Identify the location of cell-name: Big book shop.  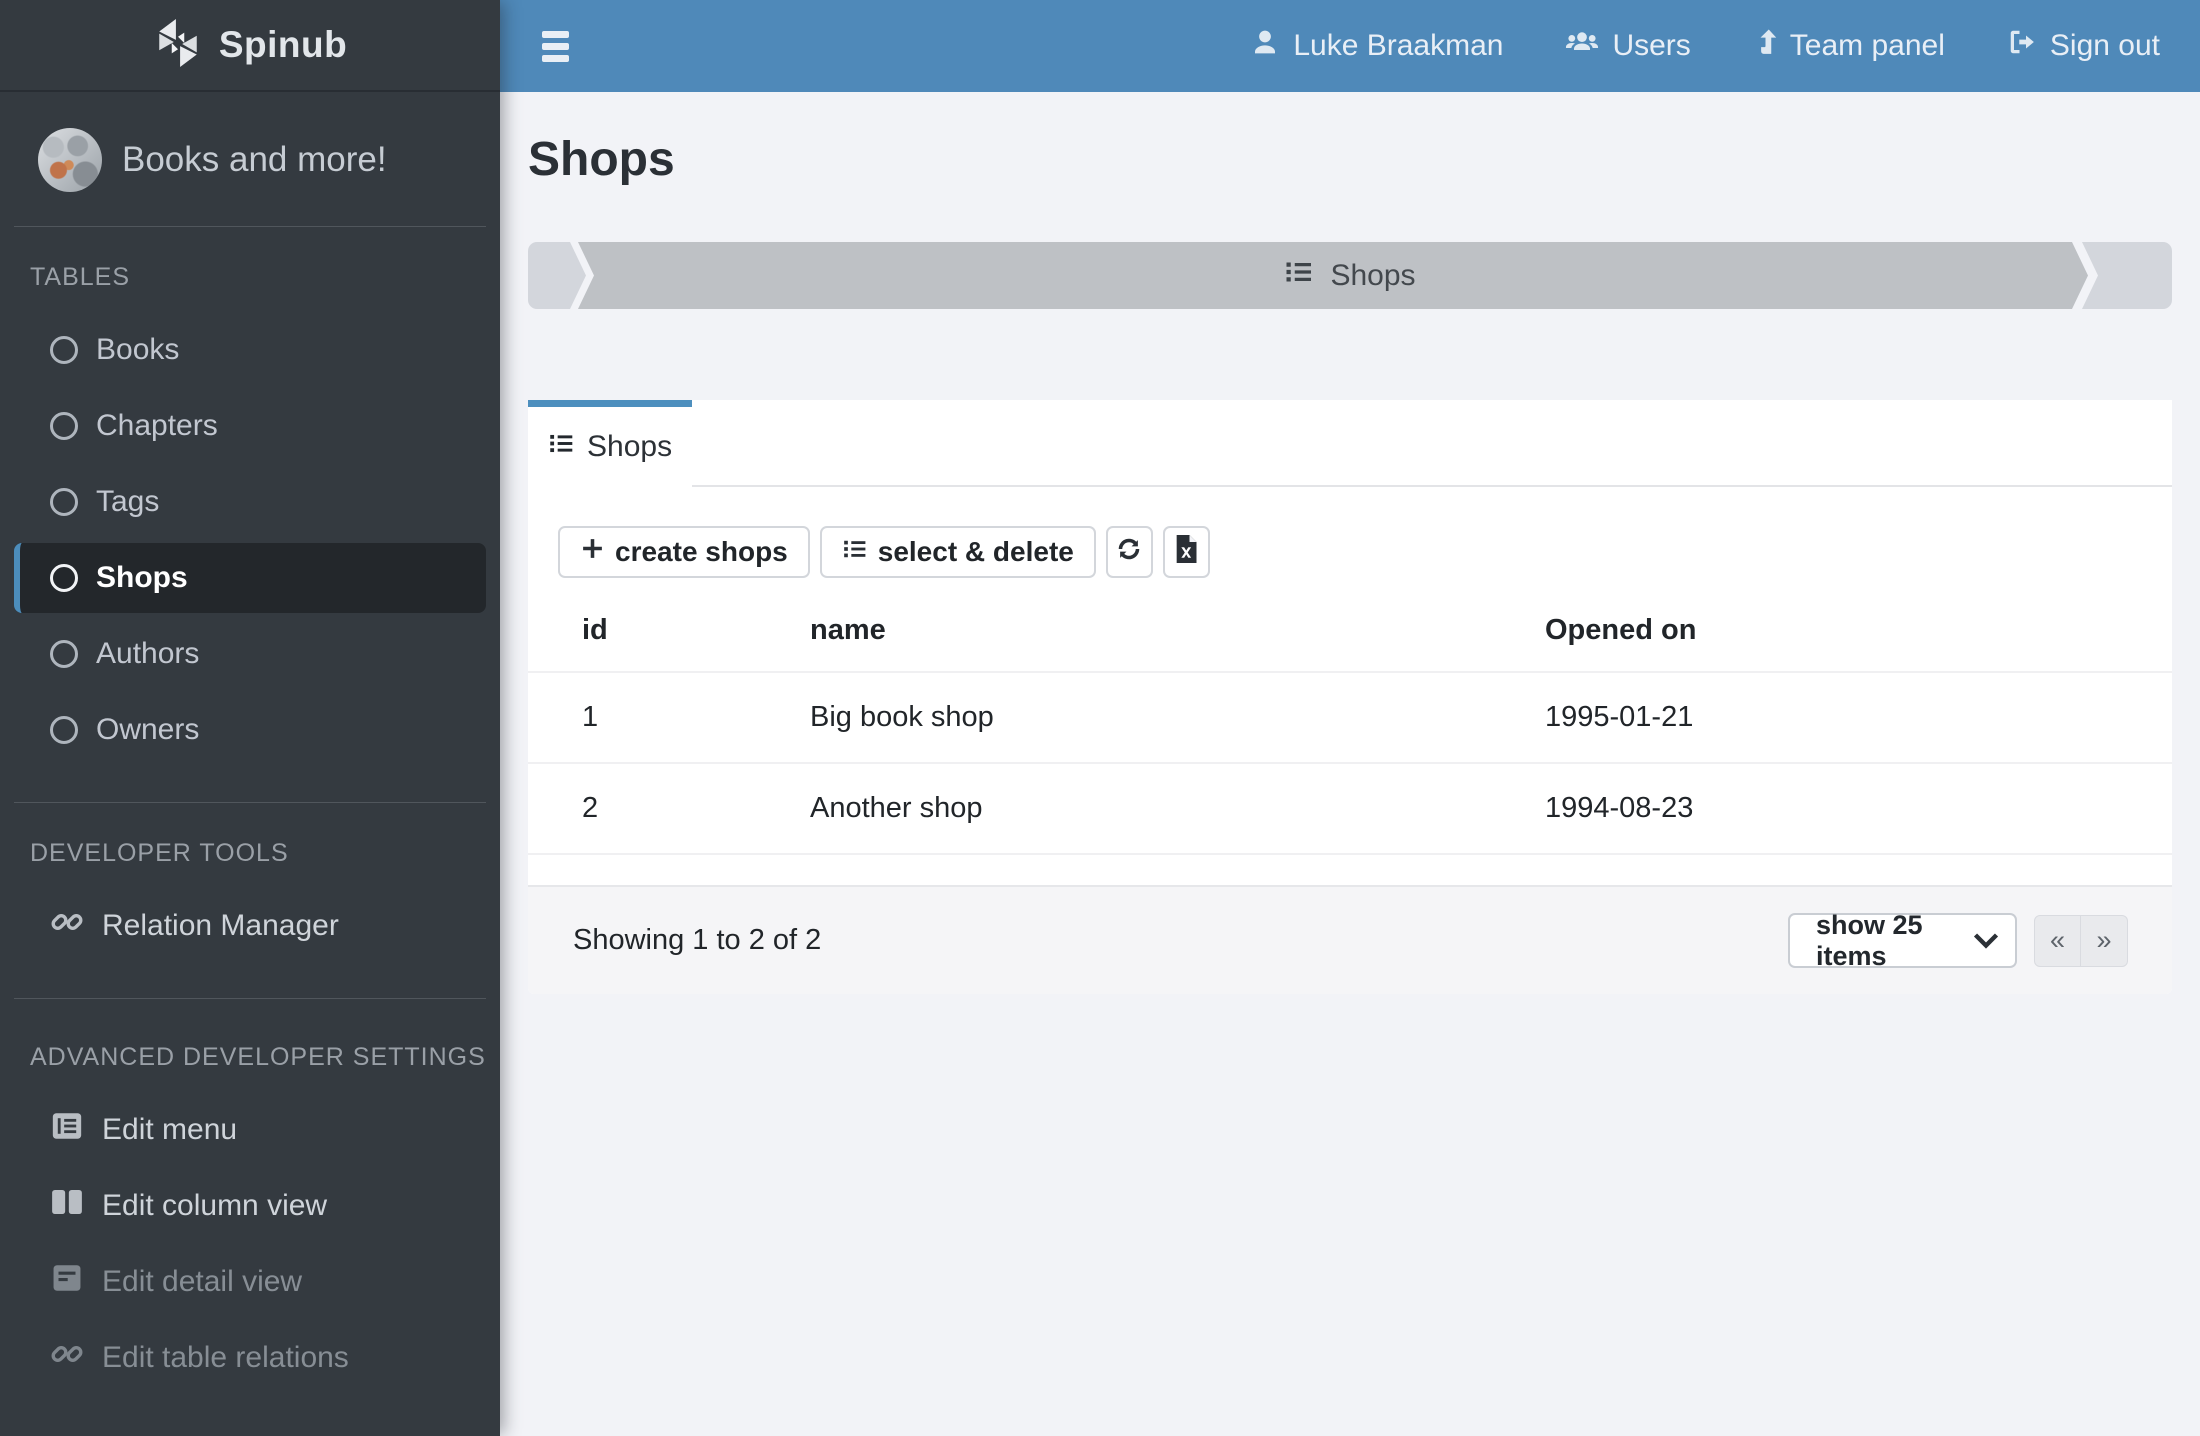
(1153, 717).